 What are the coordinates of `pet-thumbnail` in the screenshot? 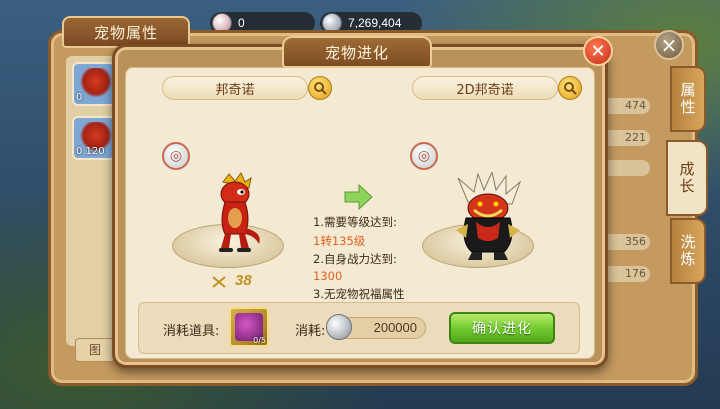 It's located at (96, 83).